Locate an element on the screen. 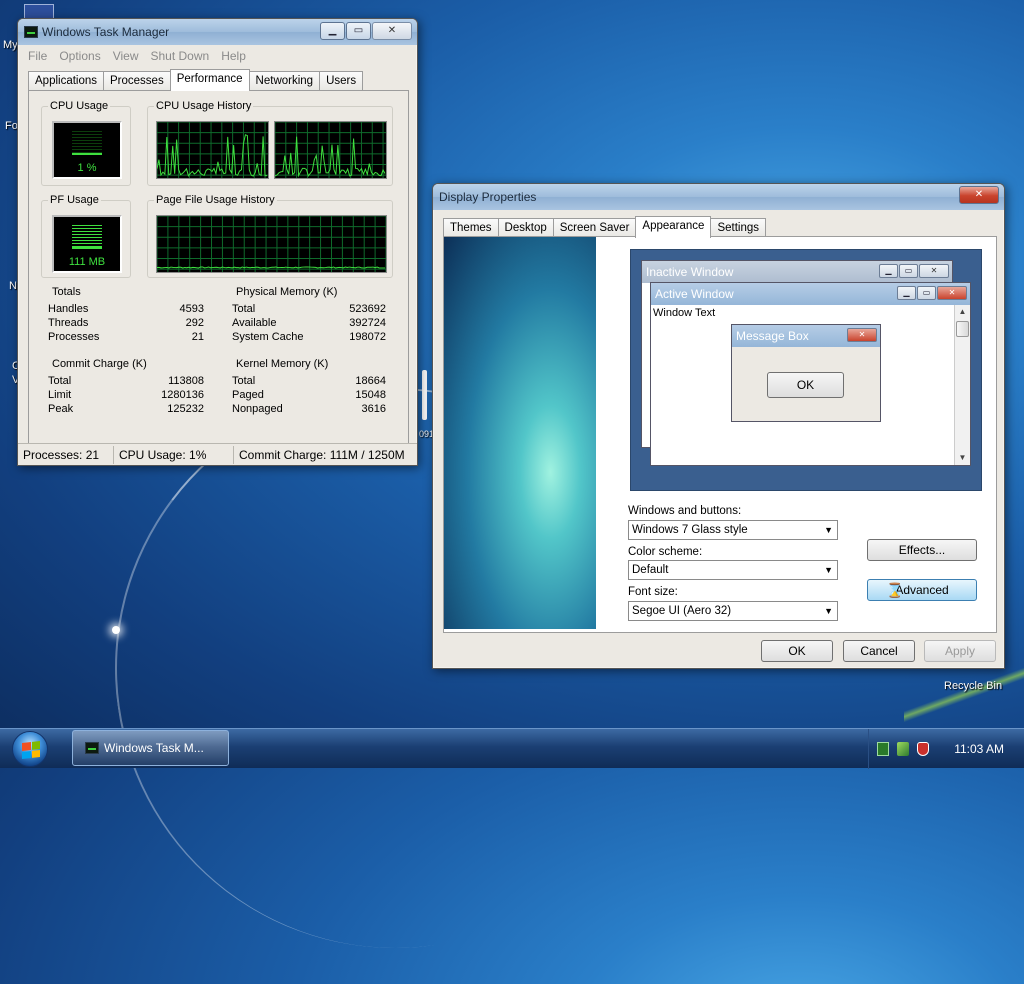  desktop-icon-label: Fo is located at coordinates (11, 126).